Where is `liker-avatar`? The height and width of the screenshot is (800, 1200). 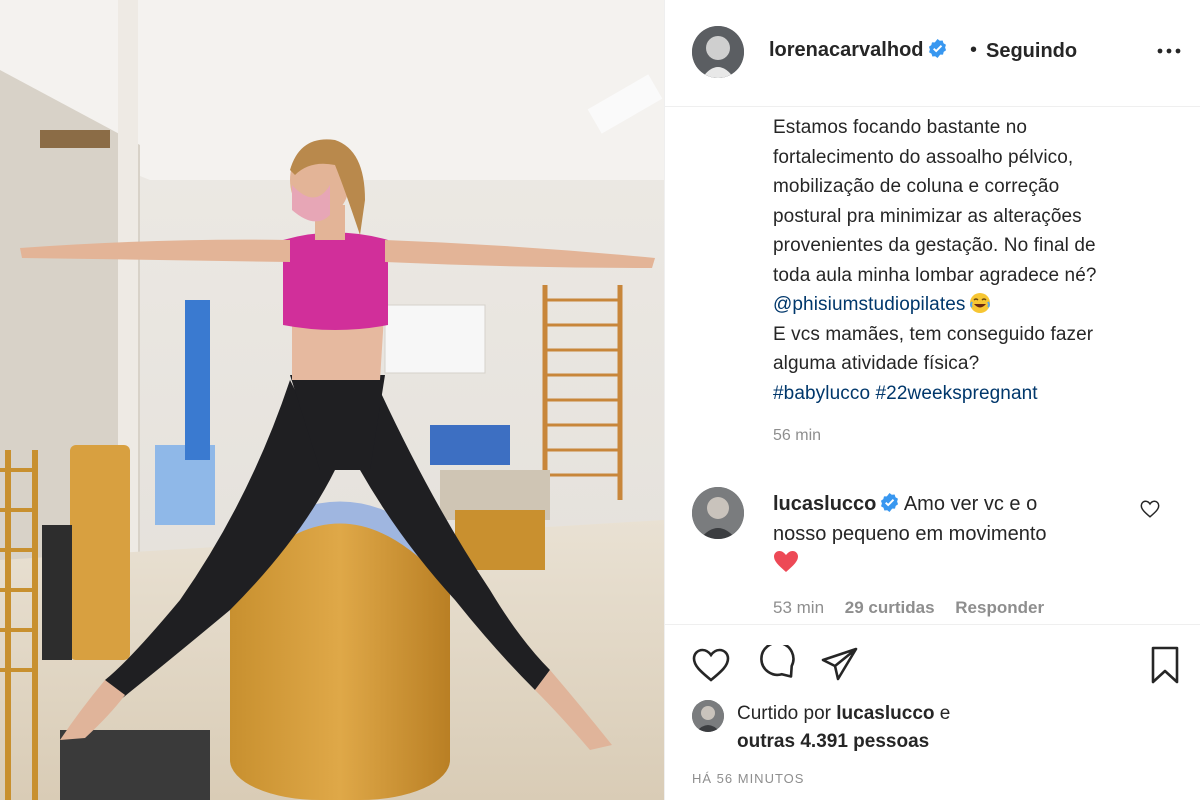
liker-avatar is located at coordinates (708, 716).